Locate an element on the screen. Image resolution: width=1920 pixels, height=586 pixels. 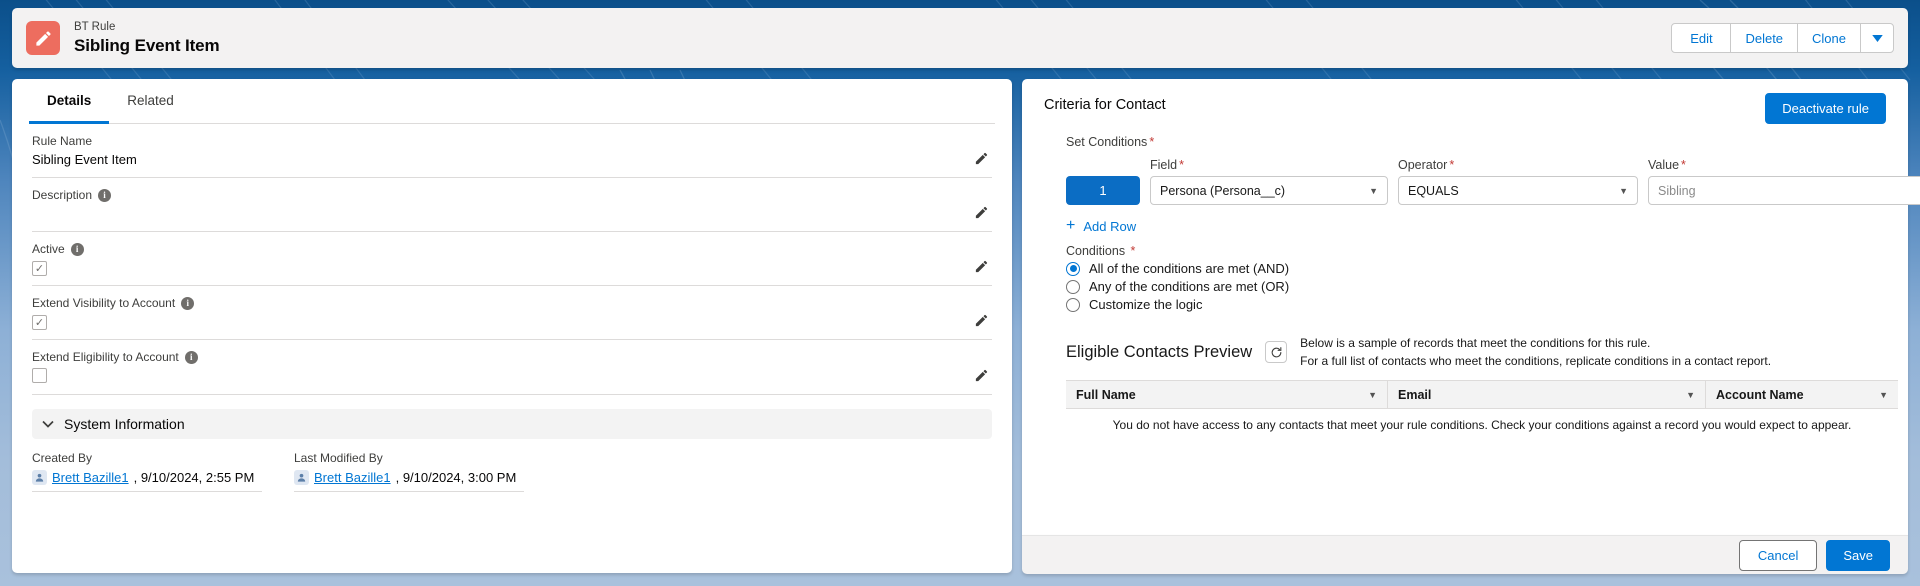
operator-selector-group: Operator * EQUALS ▼ is located at coordinates (1518, 181).